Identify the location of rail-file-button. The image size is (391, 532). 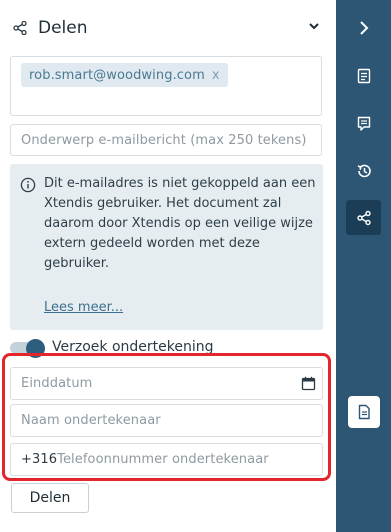
(364, 412).